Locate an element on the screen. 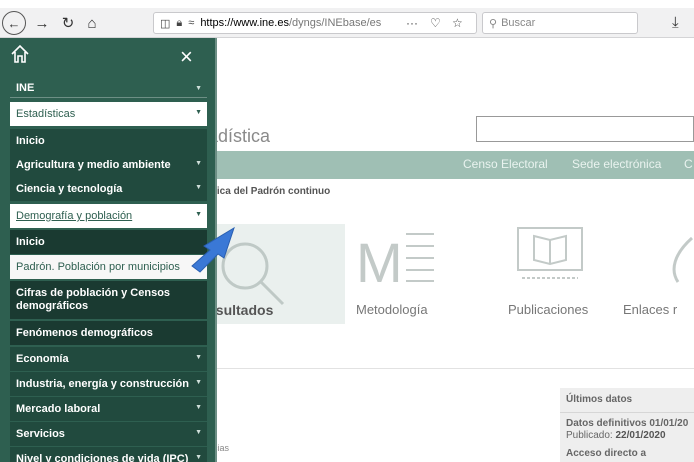 The height and width of the screenshot is (462, 694). submenu-item-inicio: Inicio is located at coordinates (108, 242).